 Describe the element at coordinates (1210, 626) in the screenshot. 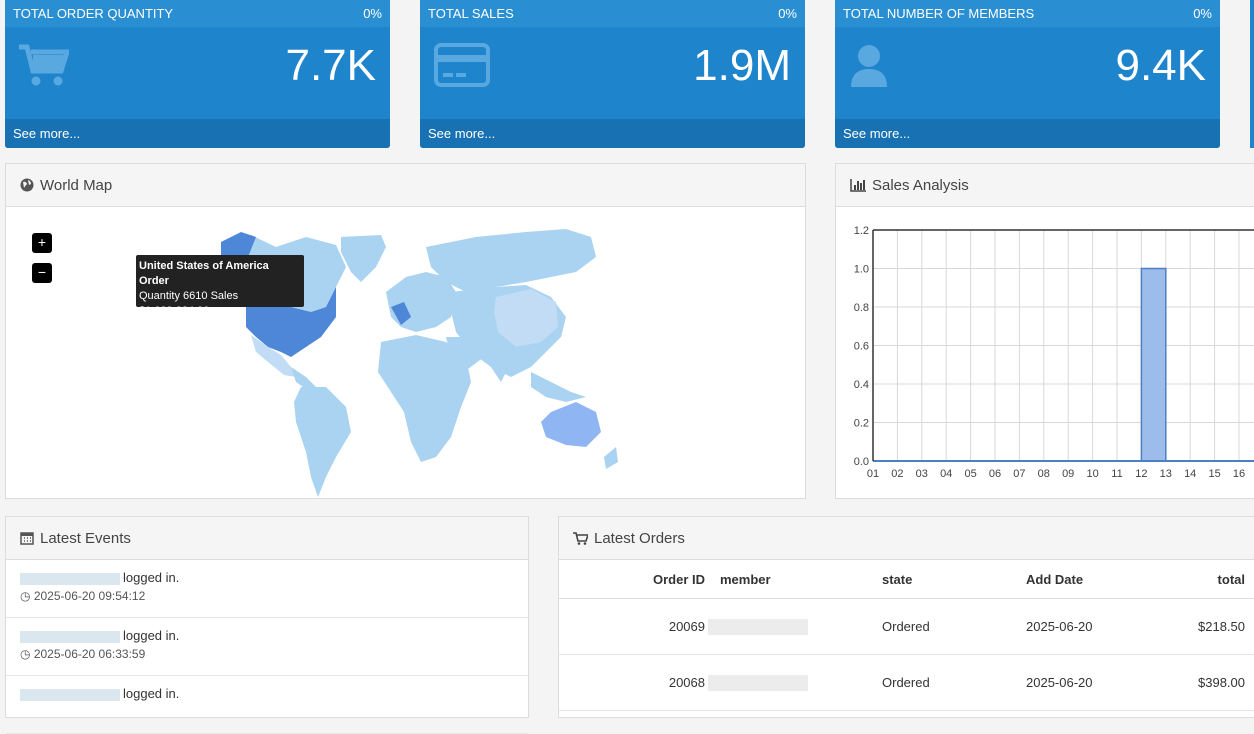

I see `order-total: $218.50` at that location.